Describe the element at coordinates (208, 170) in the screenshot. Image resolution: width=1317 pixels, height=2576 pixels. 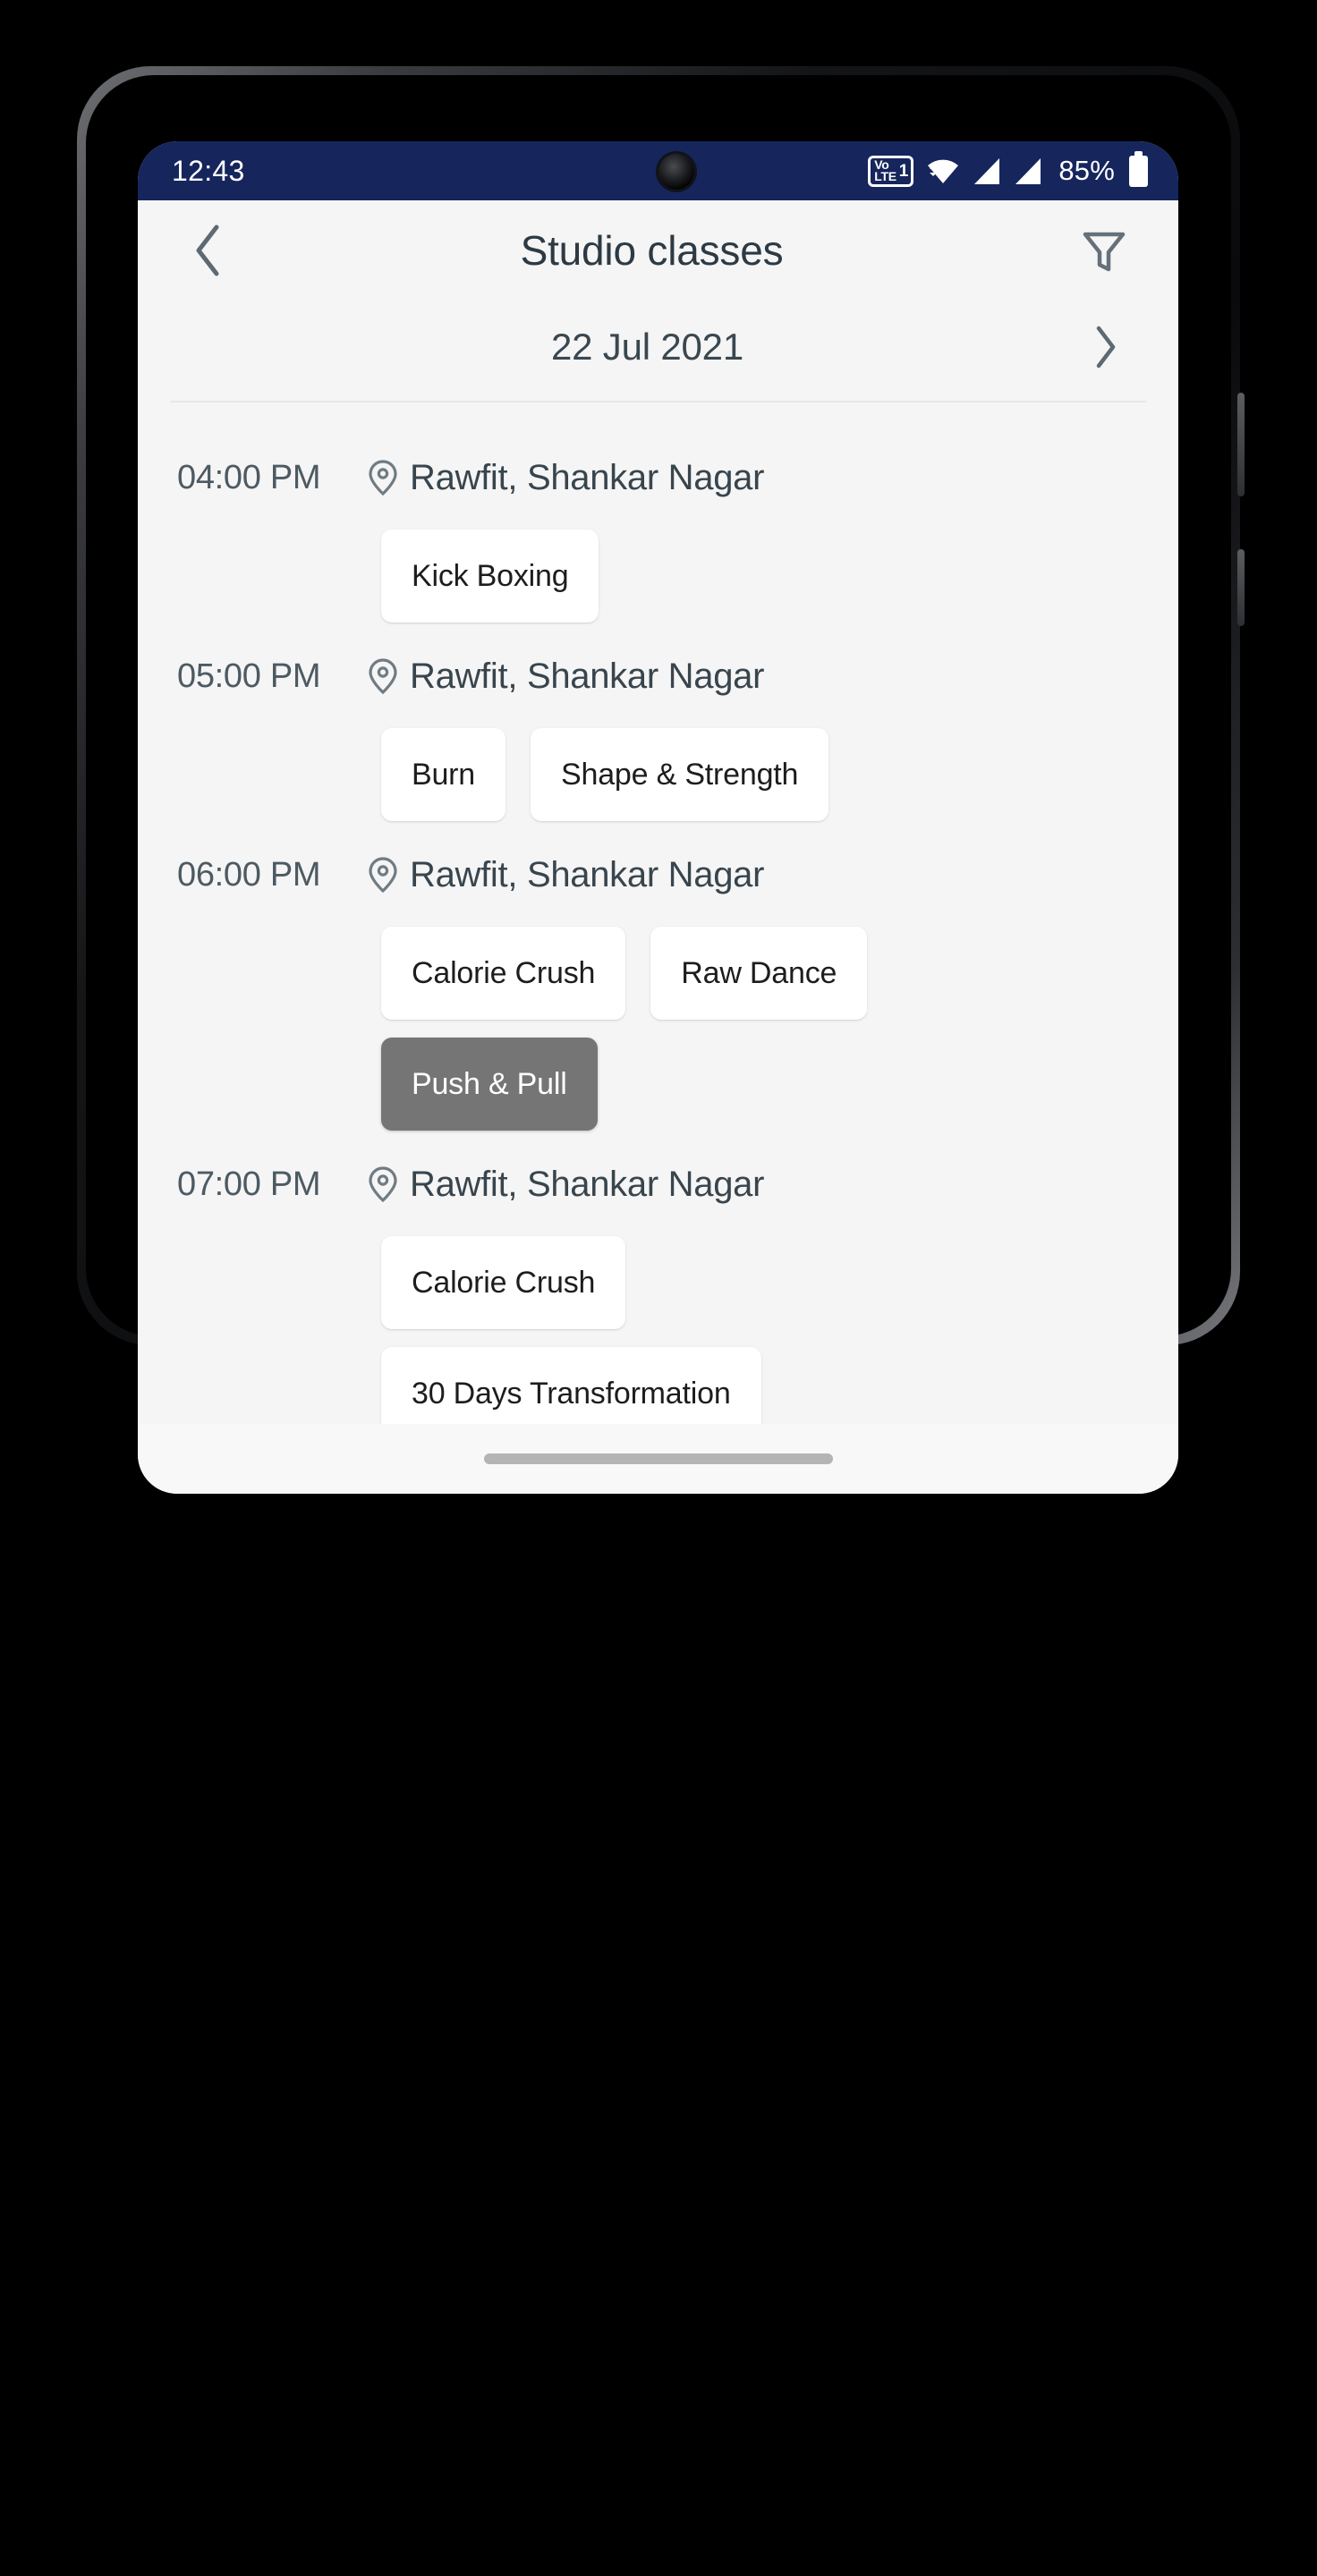
I see `status-bar-clock: 12:43` at that location.